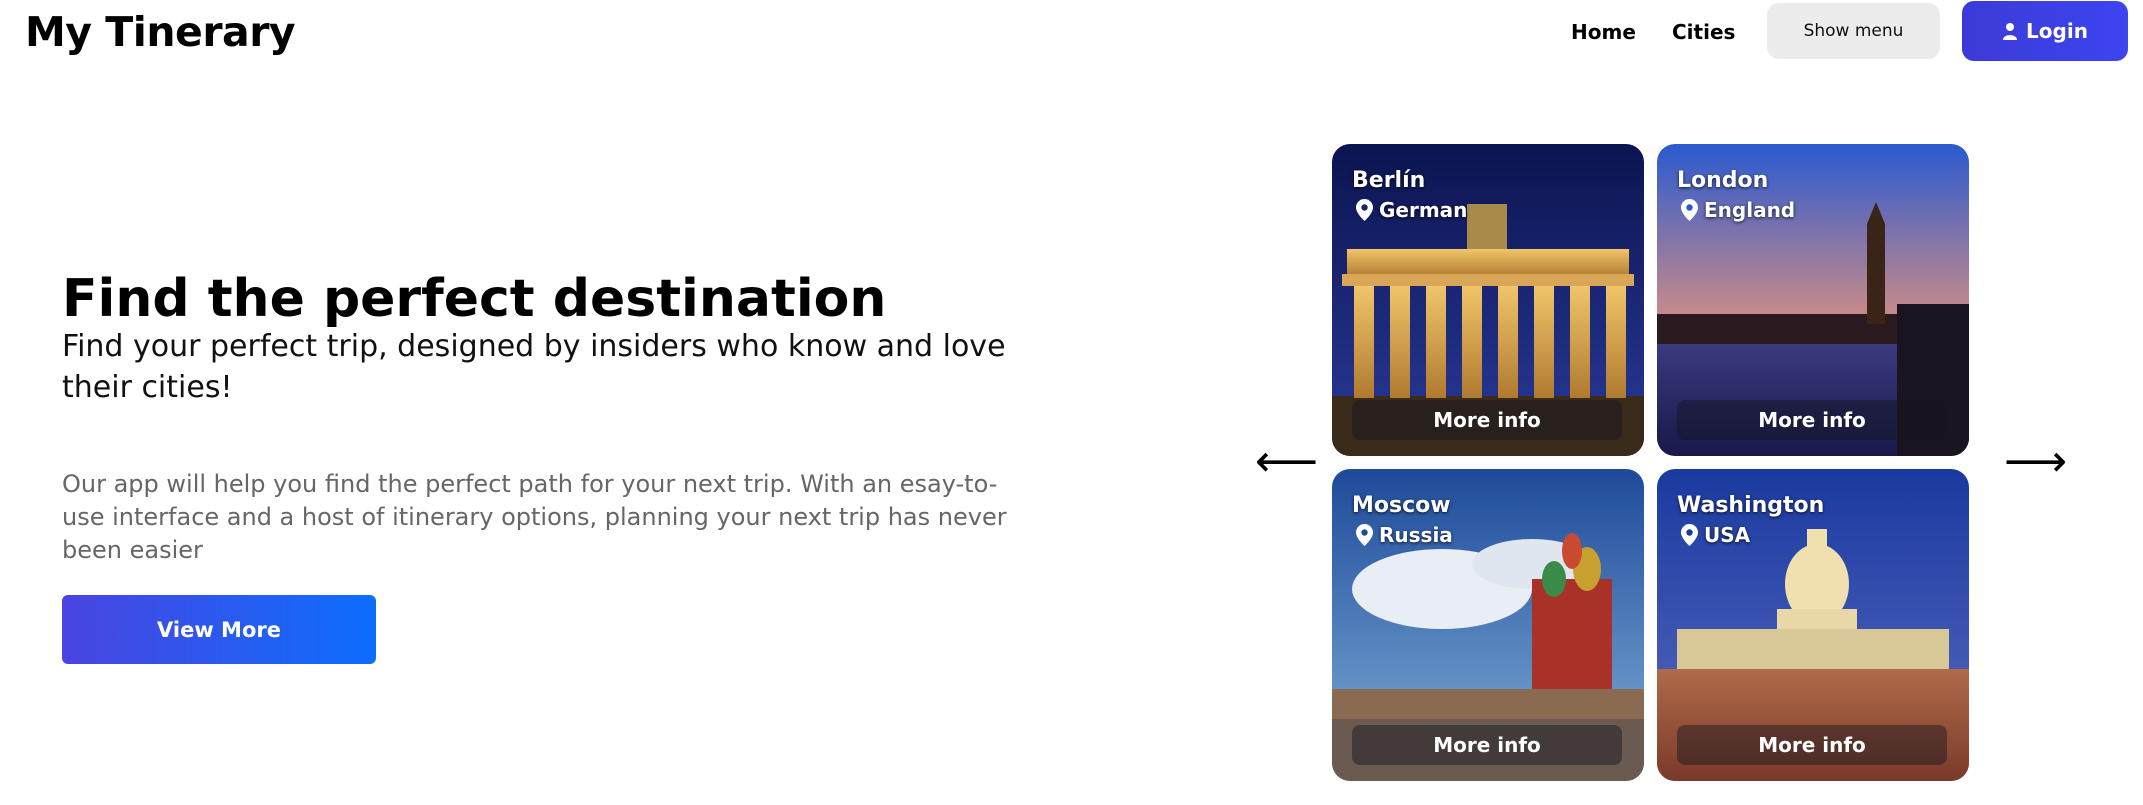 The image size is (2143, 805). I want to click on nav-cities-link: Cities, so click(1703, 32).